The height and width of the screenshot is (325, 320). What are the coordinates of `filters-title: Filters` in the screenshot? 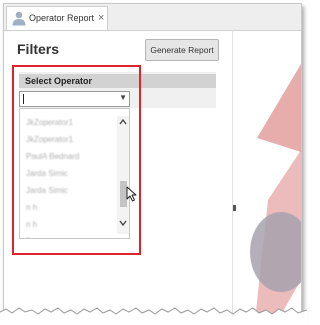 It's located at (38, 49).